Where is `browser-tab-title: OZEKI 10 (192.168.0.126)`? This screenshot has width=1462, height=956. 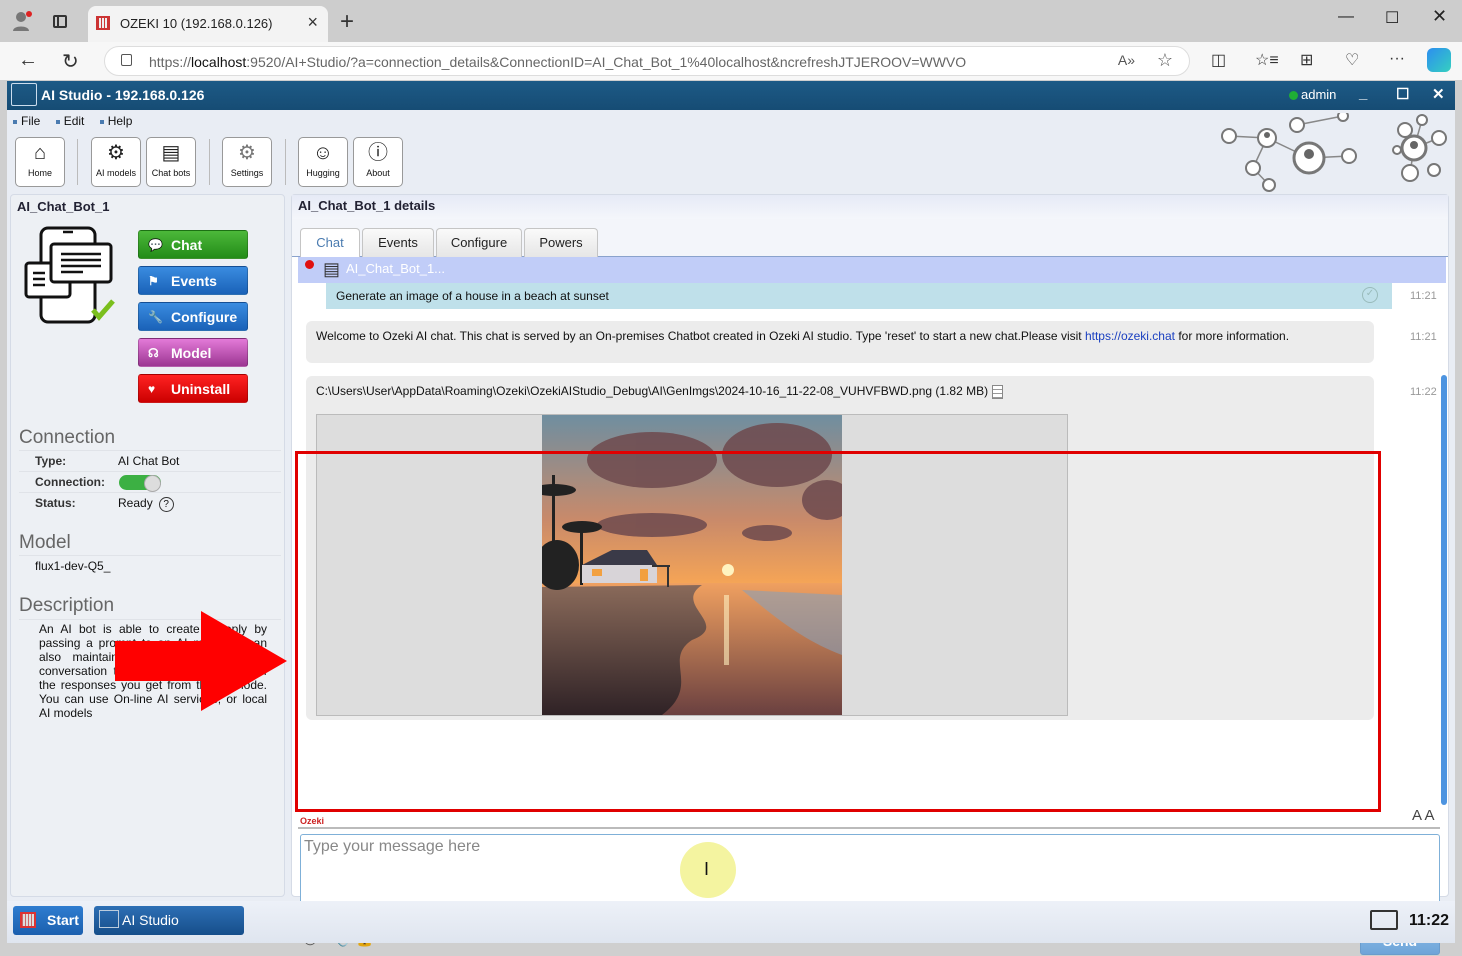 browser-tab-title: OZEKI 10 (192.168.0.126) is located at coordinates (196, 23).